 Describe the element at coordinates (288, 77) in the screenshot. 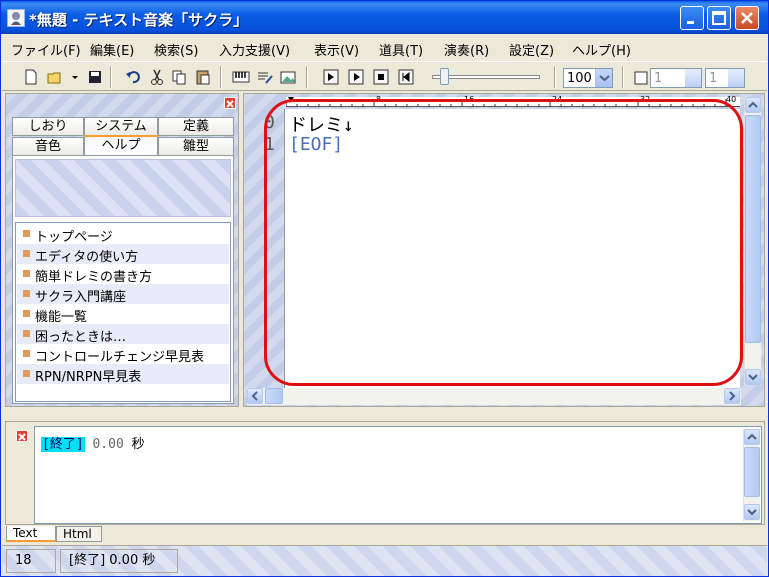

I see `picture-icon` at that location.